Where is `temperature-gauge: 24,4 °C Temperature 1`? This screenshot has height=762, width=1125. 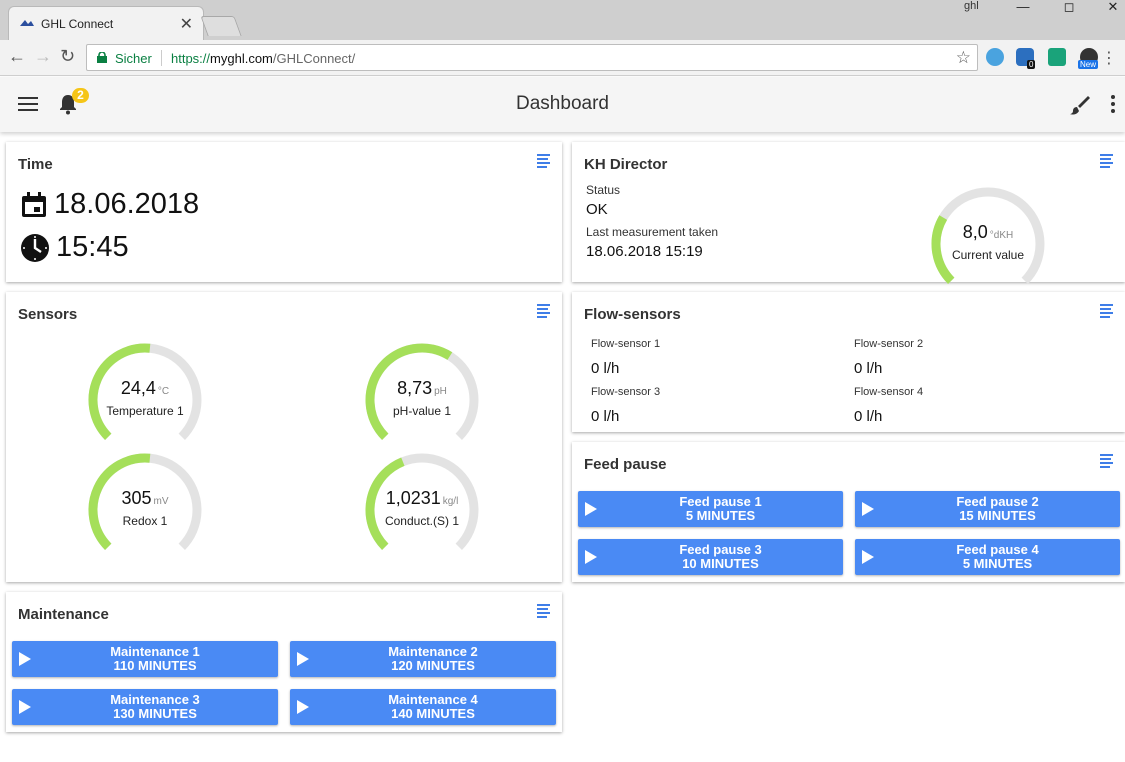
temperature-gauge: 24,4 °C Temperature 1 is located at coordinates (145, 400).